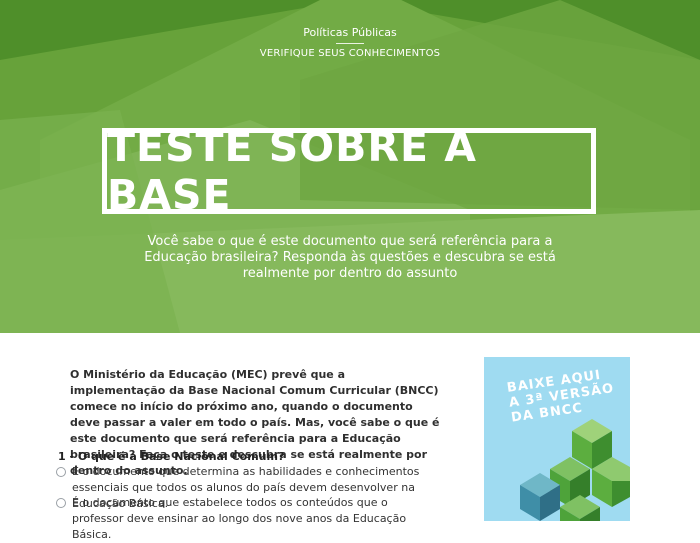 The image size is (700, 543). I want to click on section-label: VERIFIQUE SEUS CONHECIMENTOS, so click(350, 53).